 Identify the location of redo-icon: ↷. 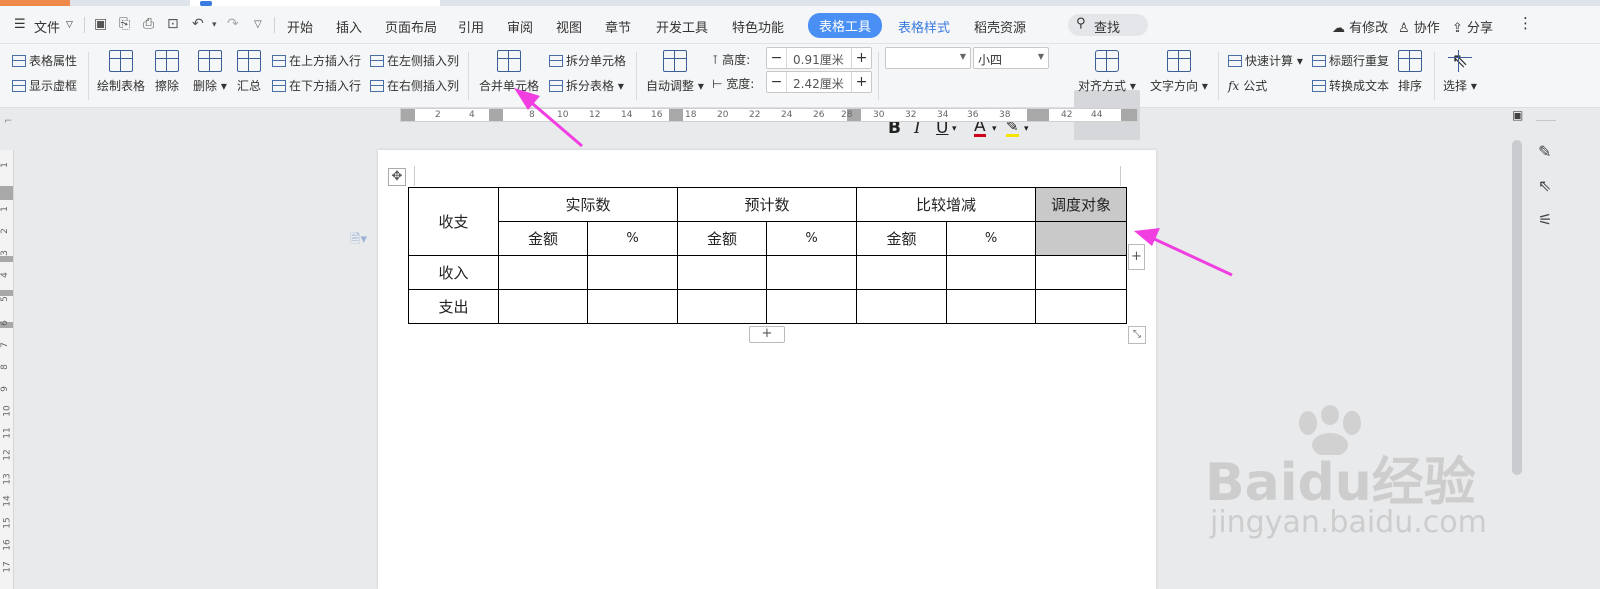
(233, 24).